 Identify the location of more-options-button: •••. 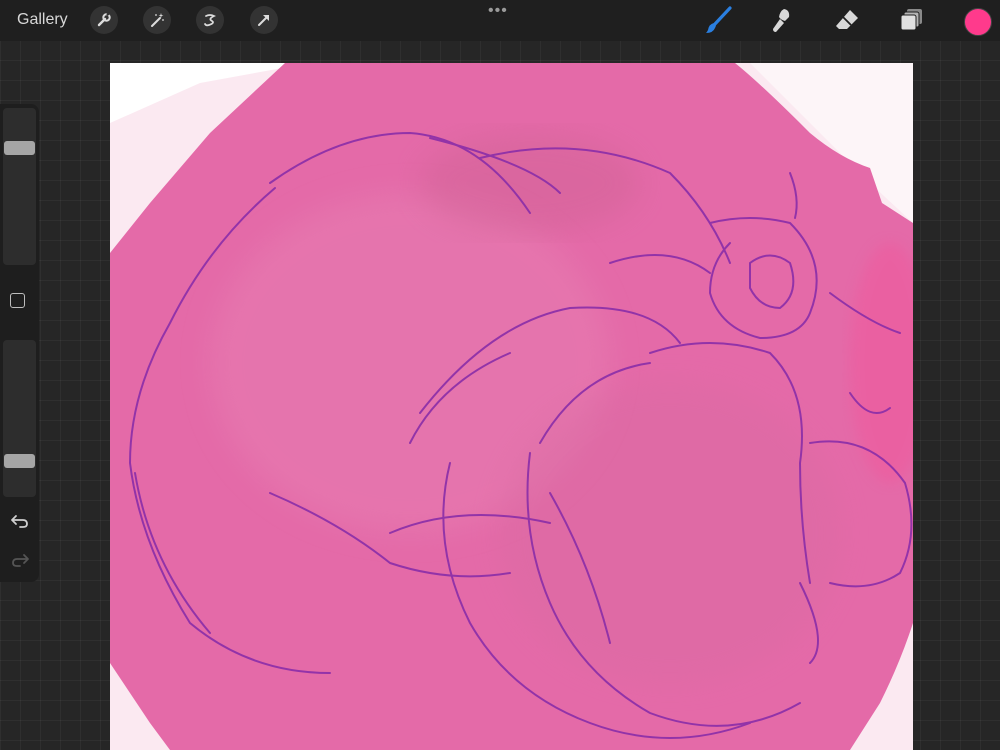
(498, 11).